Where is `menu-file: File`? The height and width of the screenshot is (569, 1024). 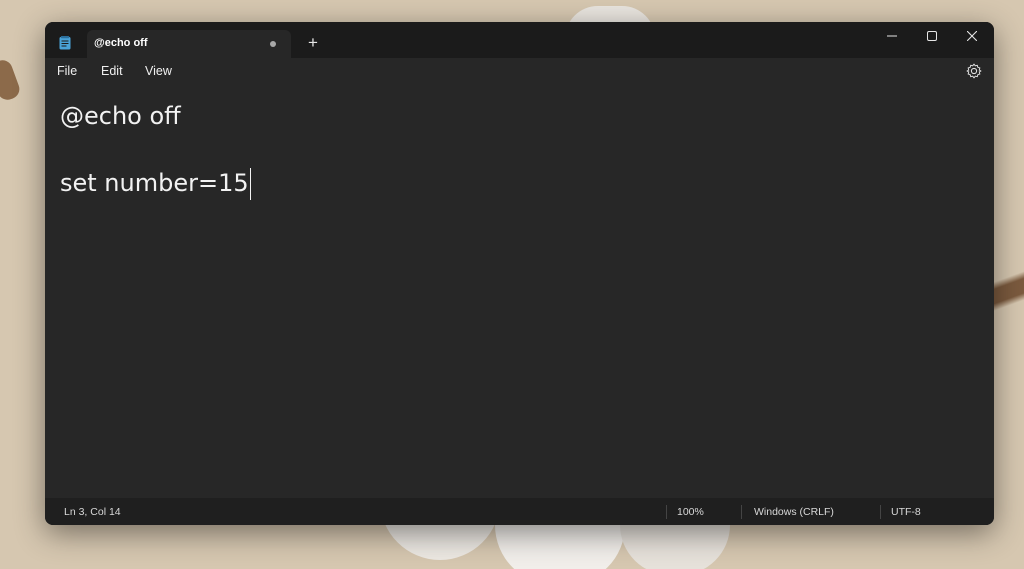
menu-file: File is located at coordinates (67, 71).